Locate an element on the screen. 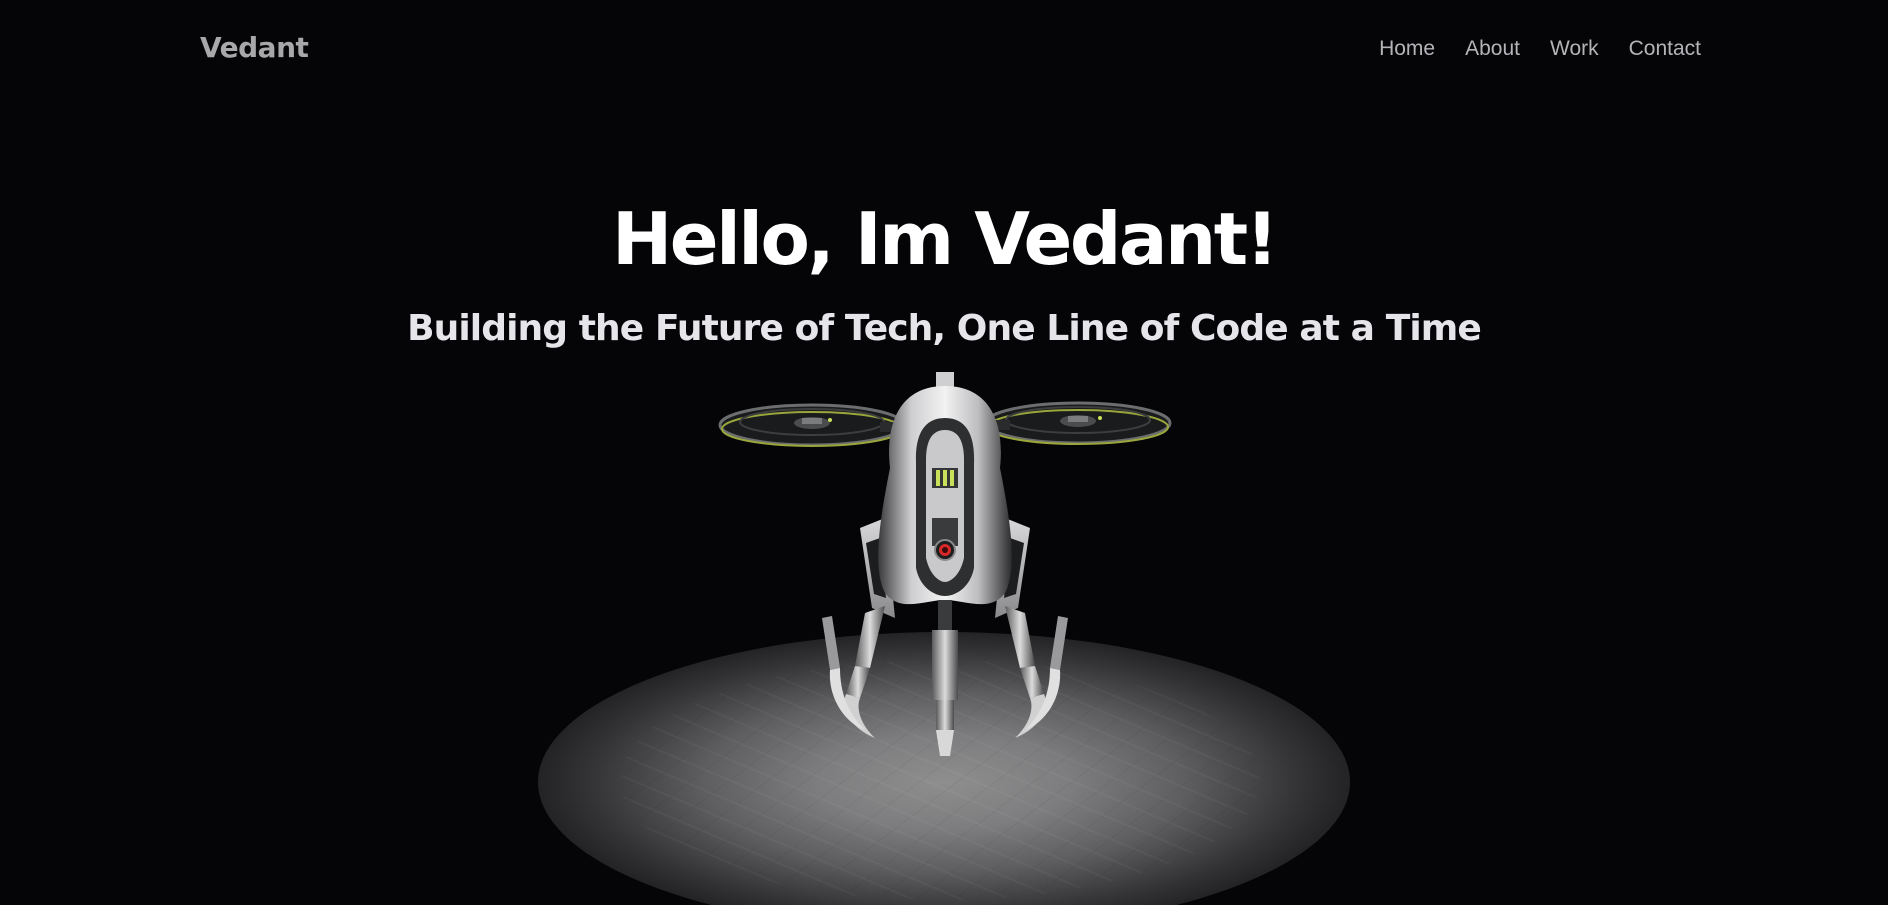 The image size is (1888, 905). hero-title: Hello, Im Vedant! is located at coordinates (945, 239).